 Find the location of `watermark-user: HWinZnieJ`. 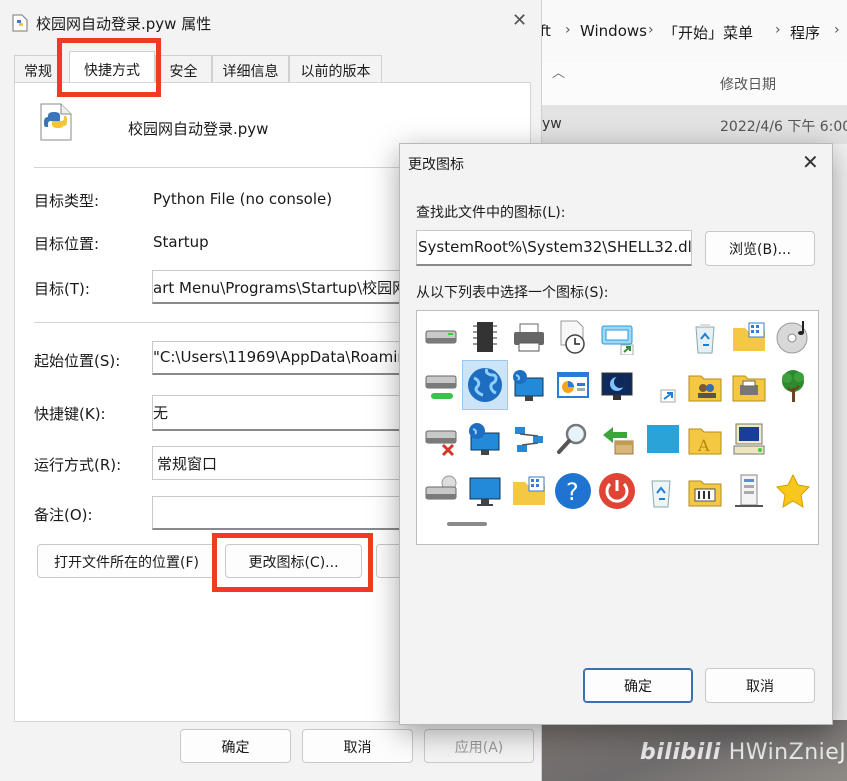

watermark-user: HWinZnieJ is located at coordinates (787, 752).